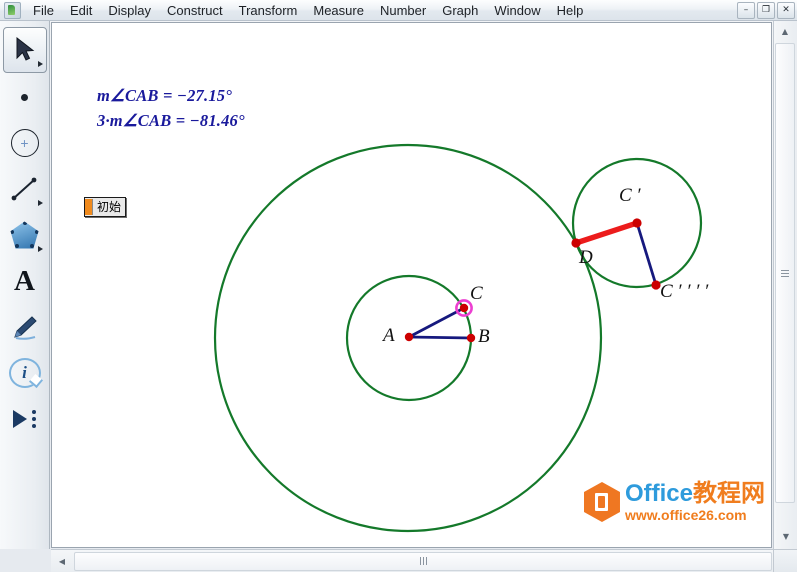 The height and width of the screenshot is (572, 797). What do you see at coordinates (601, 502) in the screenshot?
I see `office-logo-icon` at bounding box center [601, 502].